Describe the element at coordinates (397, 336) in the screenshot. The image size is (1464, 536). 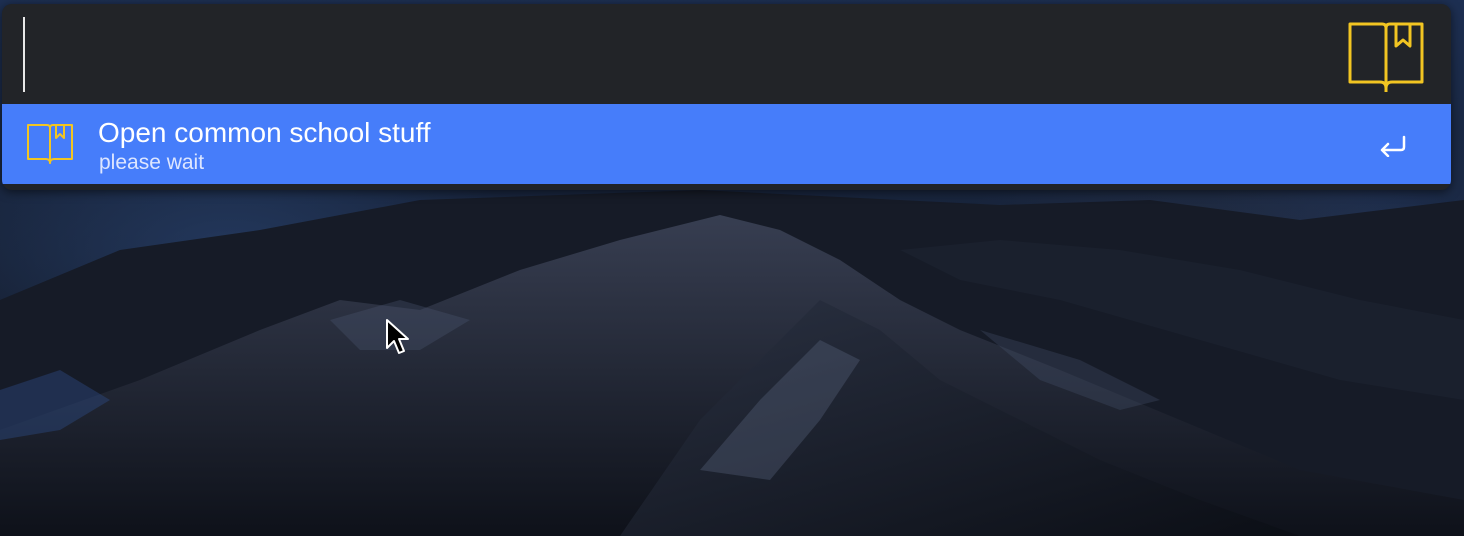
I see `mouse-pointer-icon` at that location.